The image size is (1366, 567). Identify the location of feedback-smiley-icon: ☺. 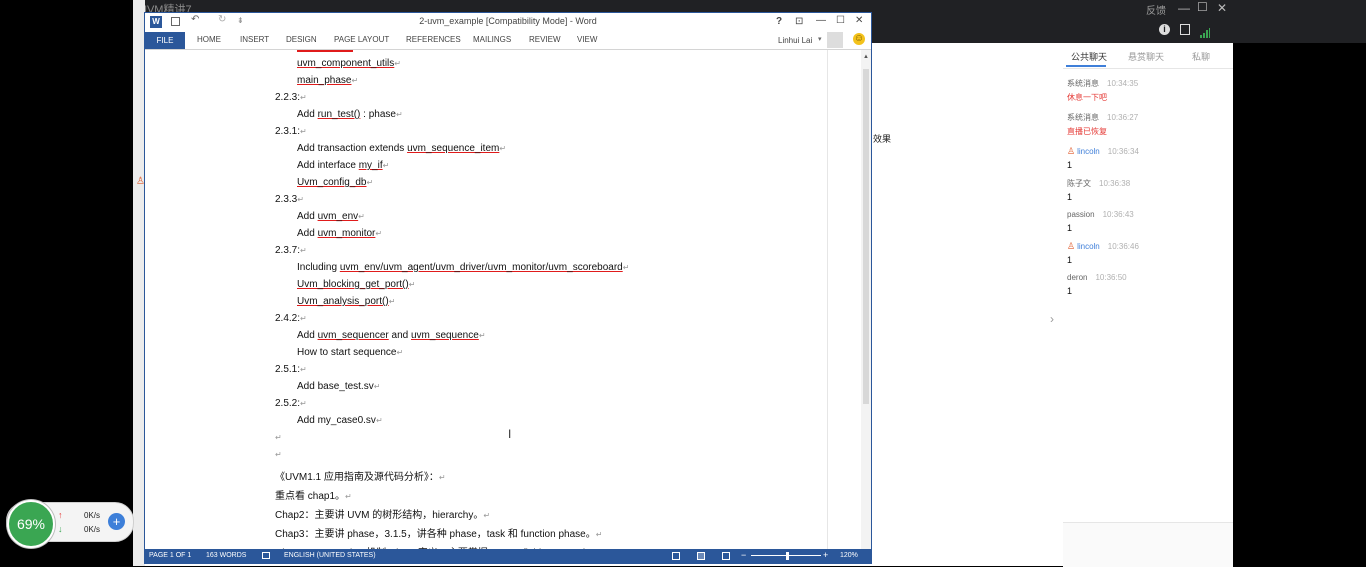
(859, 39).